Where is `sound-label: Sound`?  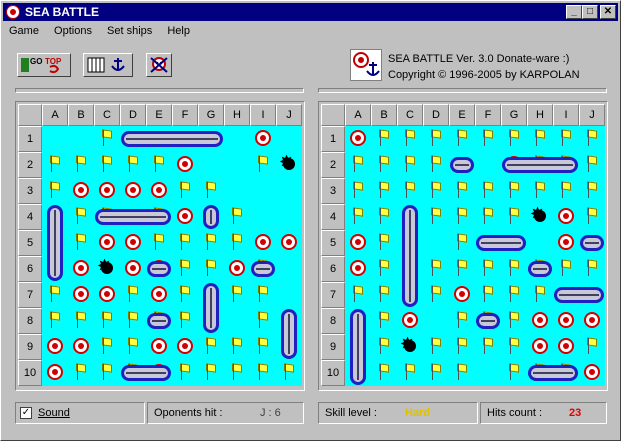
sound-label: Sound is located at coordinates (54, 413).